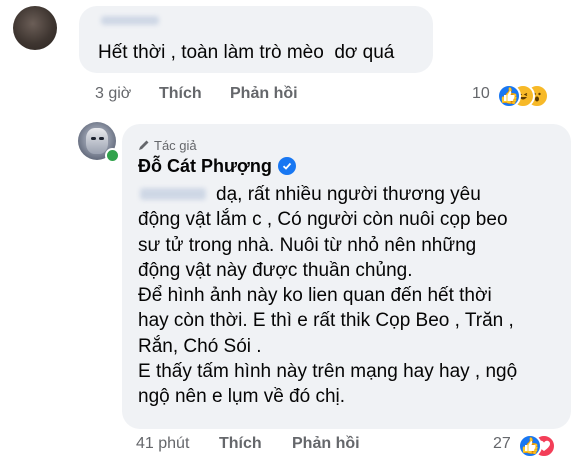  Describe the element at coordinates (93, 138) in the screenshot. I see `avatar-eye-left` at that location.